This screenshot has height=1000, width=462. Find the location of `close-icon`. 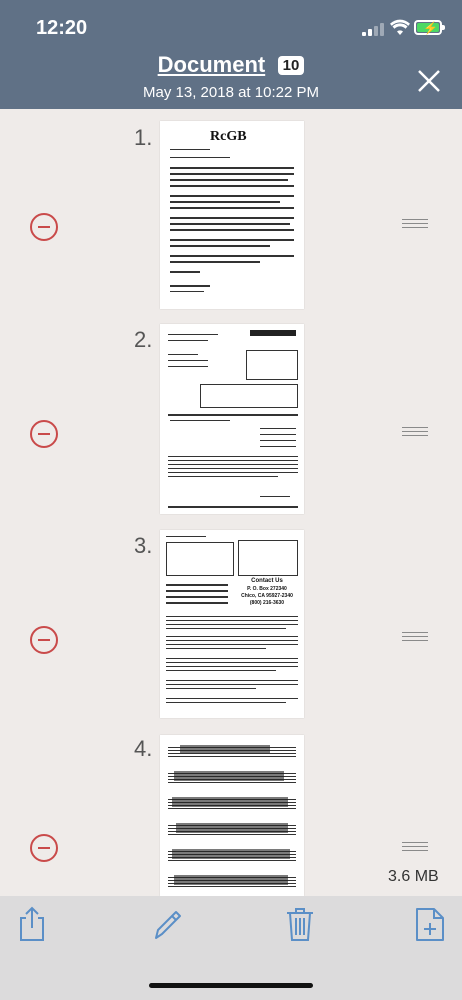

close-icon is located at coordinates (429, 81).